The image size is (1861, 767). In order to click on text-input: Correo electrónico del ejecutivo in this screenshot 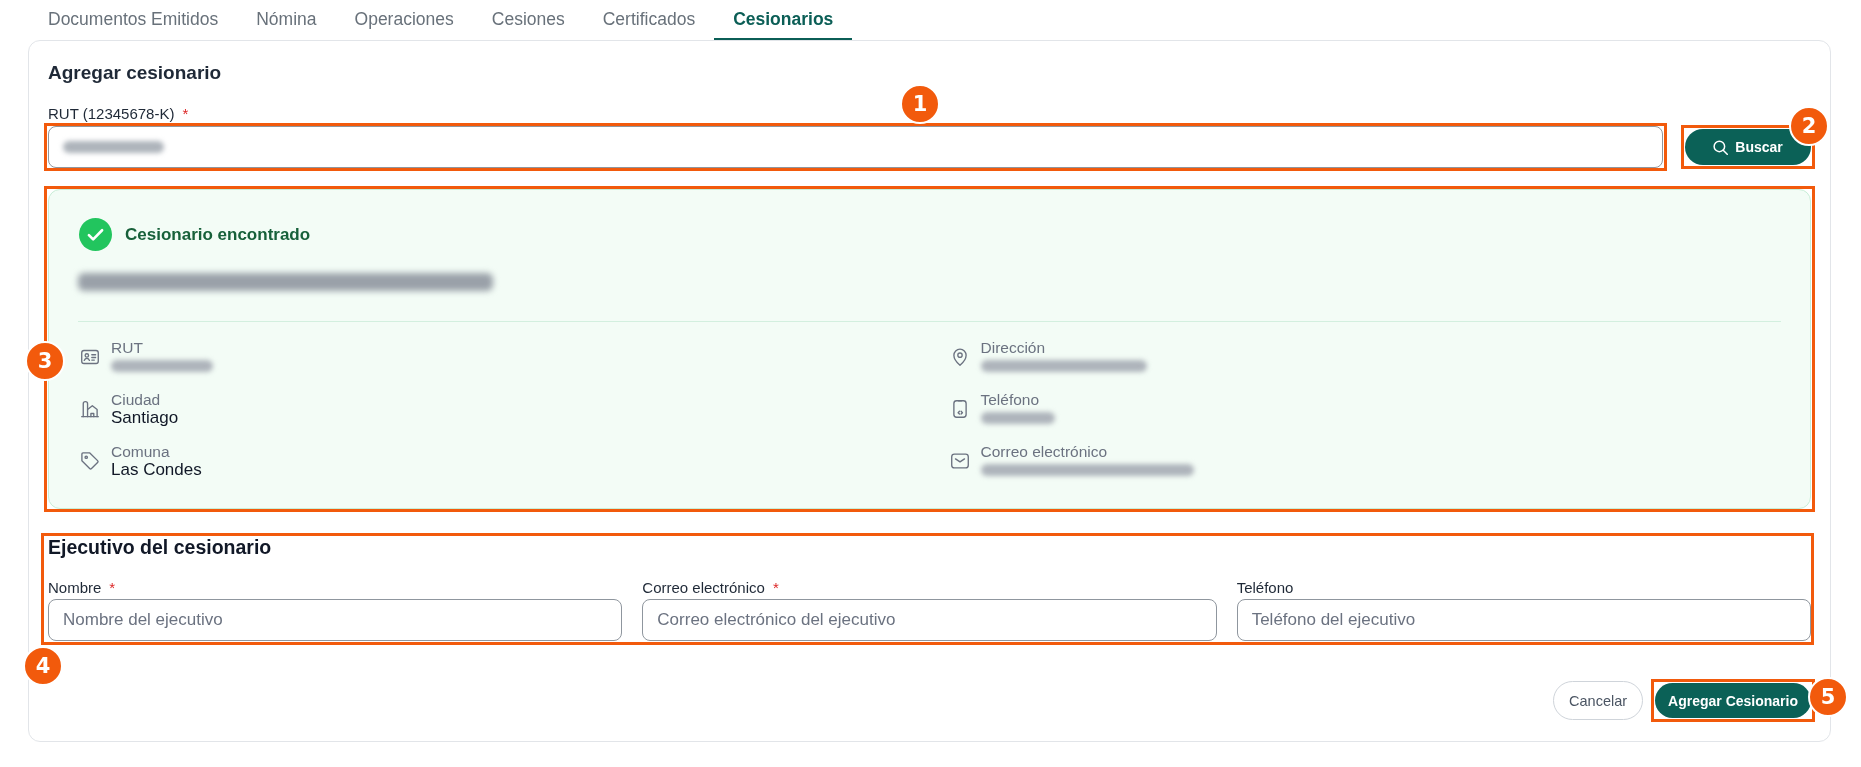, I will do `click(929, 620)`.